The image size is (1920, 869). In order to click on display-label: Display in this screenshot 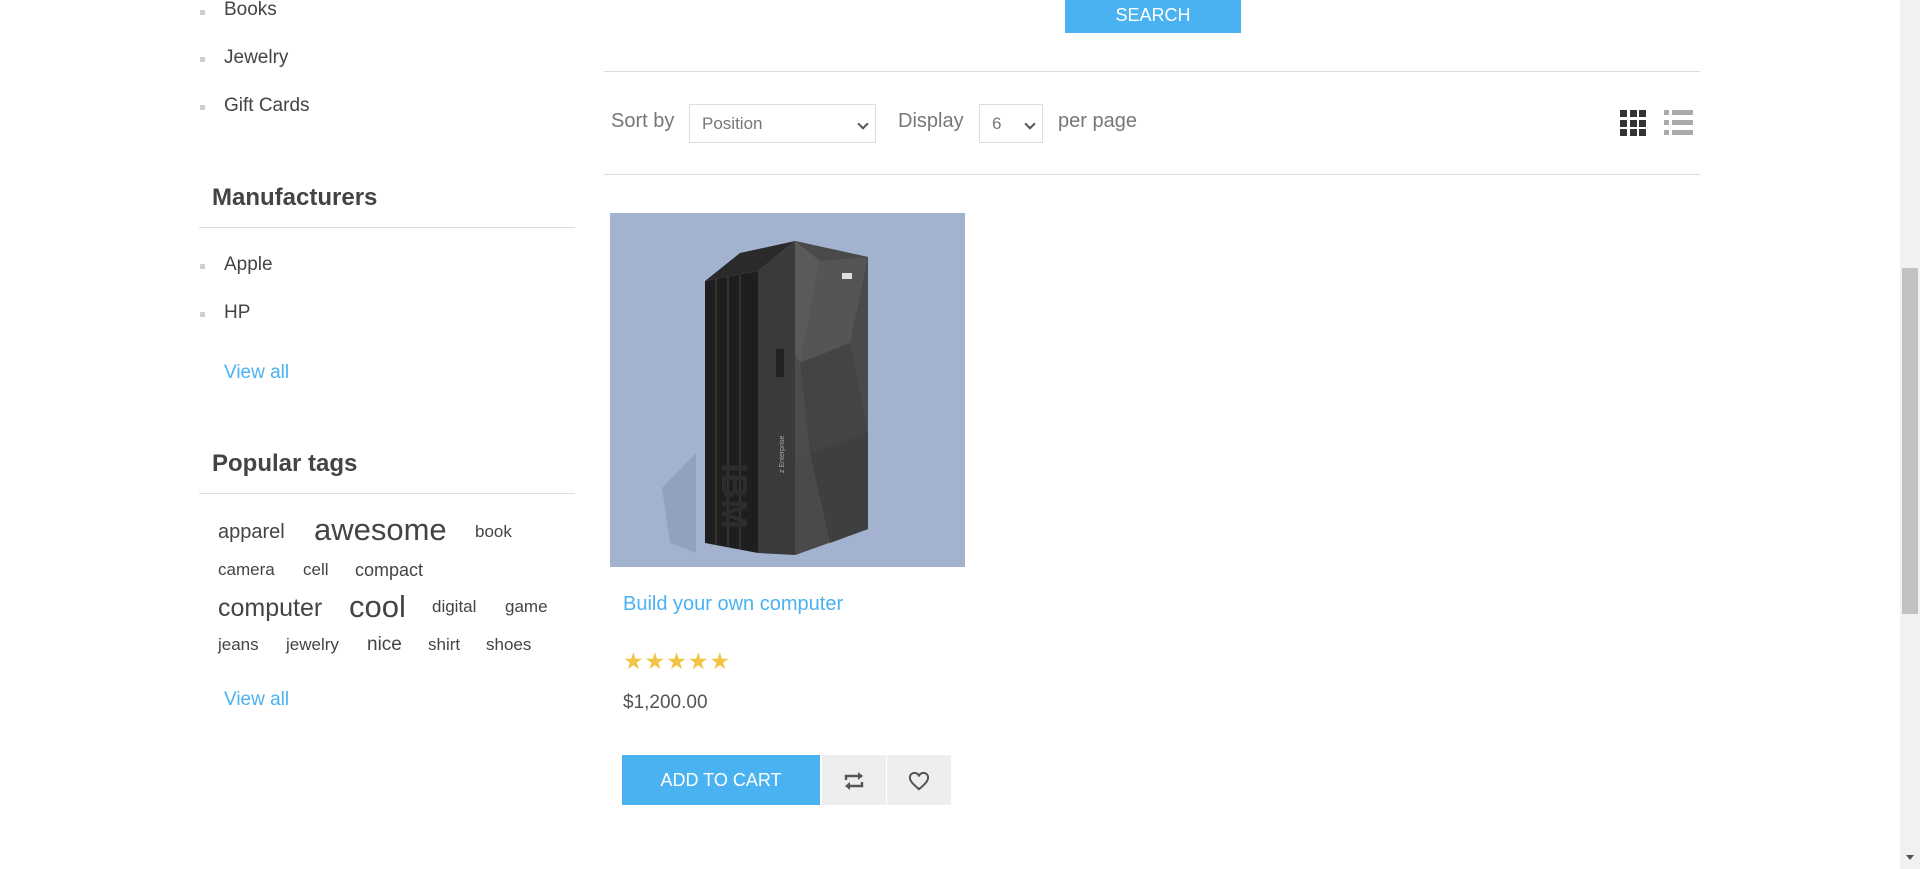, I will do `click(931, 121)`.